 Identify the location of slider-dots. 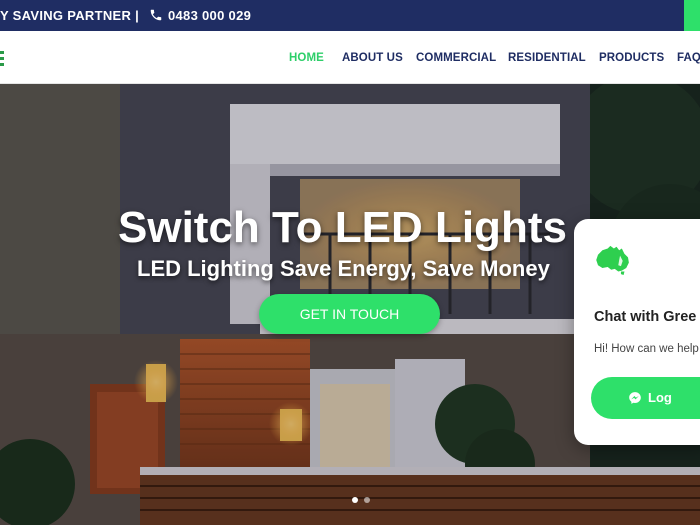
(361, 500).